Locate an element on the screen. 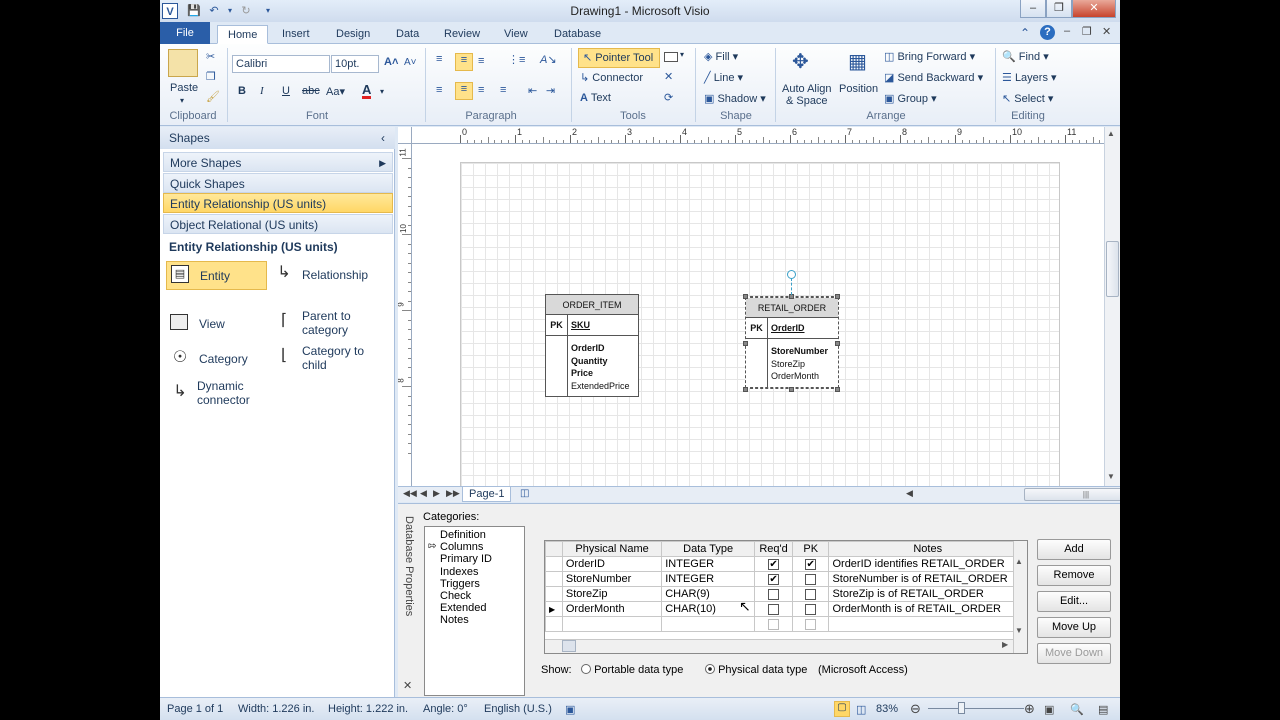  fit-page-icon: ▣ is located at coordinates (1049, 709).